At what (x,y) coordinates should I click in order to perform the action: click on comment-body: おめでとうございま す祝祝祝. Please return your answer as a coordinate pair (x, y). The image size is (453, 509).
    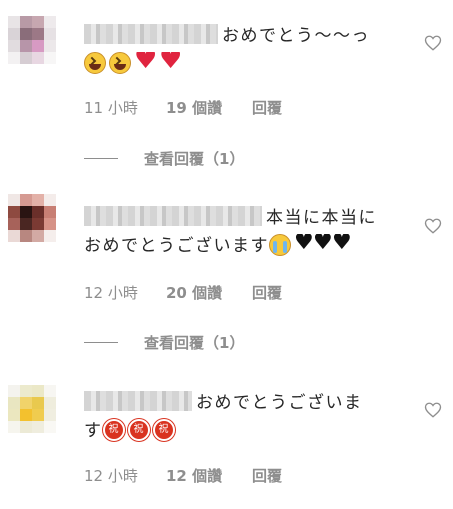
    Looking at the image, I should click on (239, 417).